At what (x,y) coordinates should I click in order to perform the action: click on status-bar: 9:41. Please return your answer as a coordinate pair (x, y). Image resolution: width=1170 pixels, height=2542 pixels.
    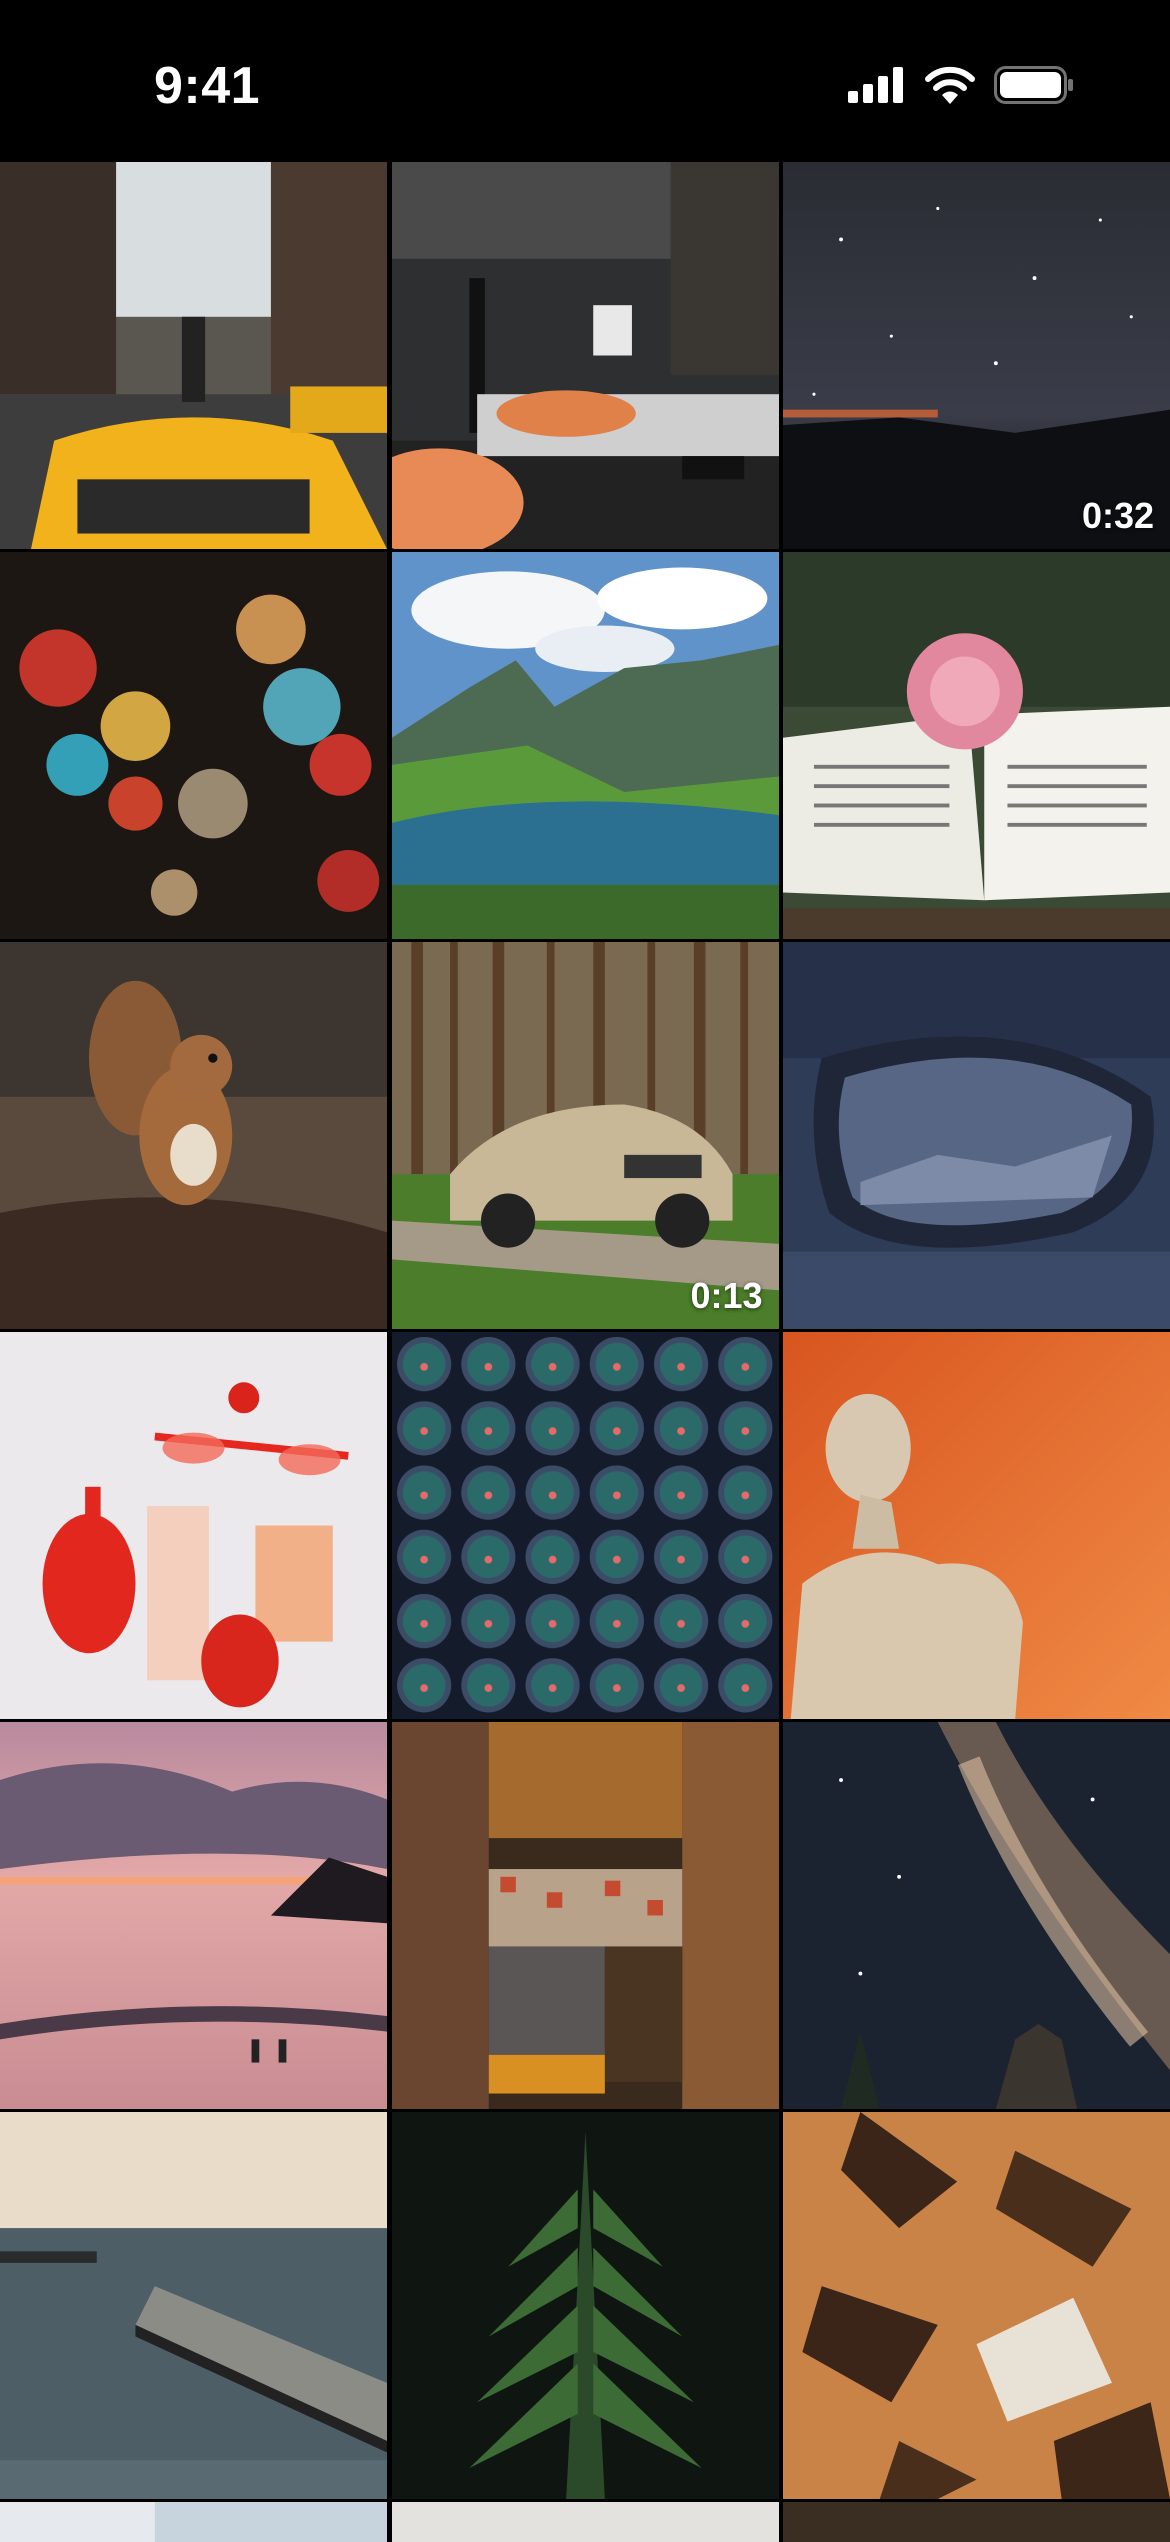
    Looking at the image, I should click on (585, 81).